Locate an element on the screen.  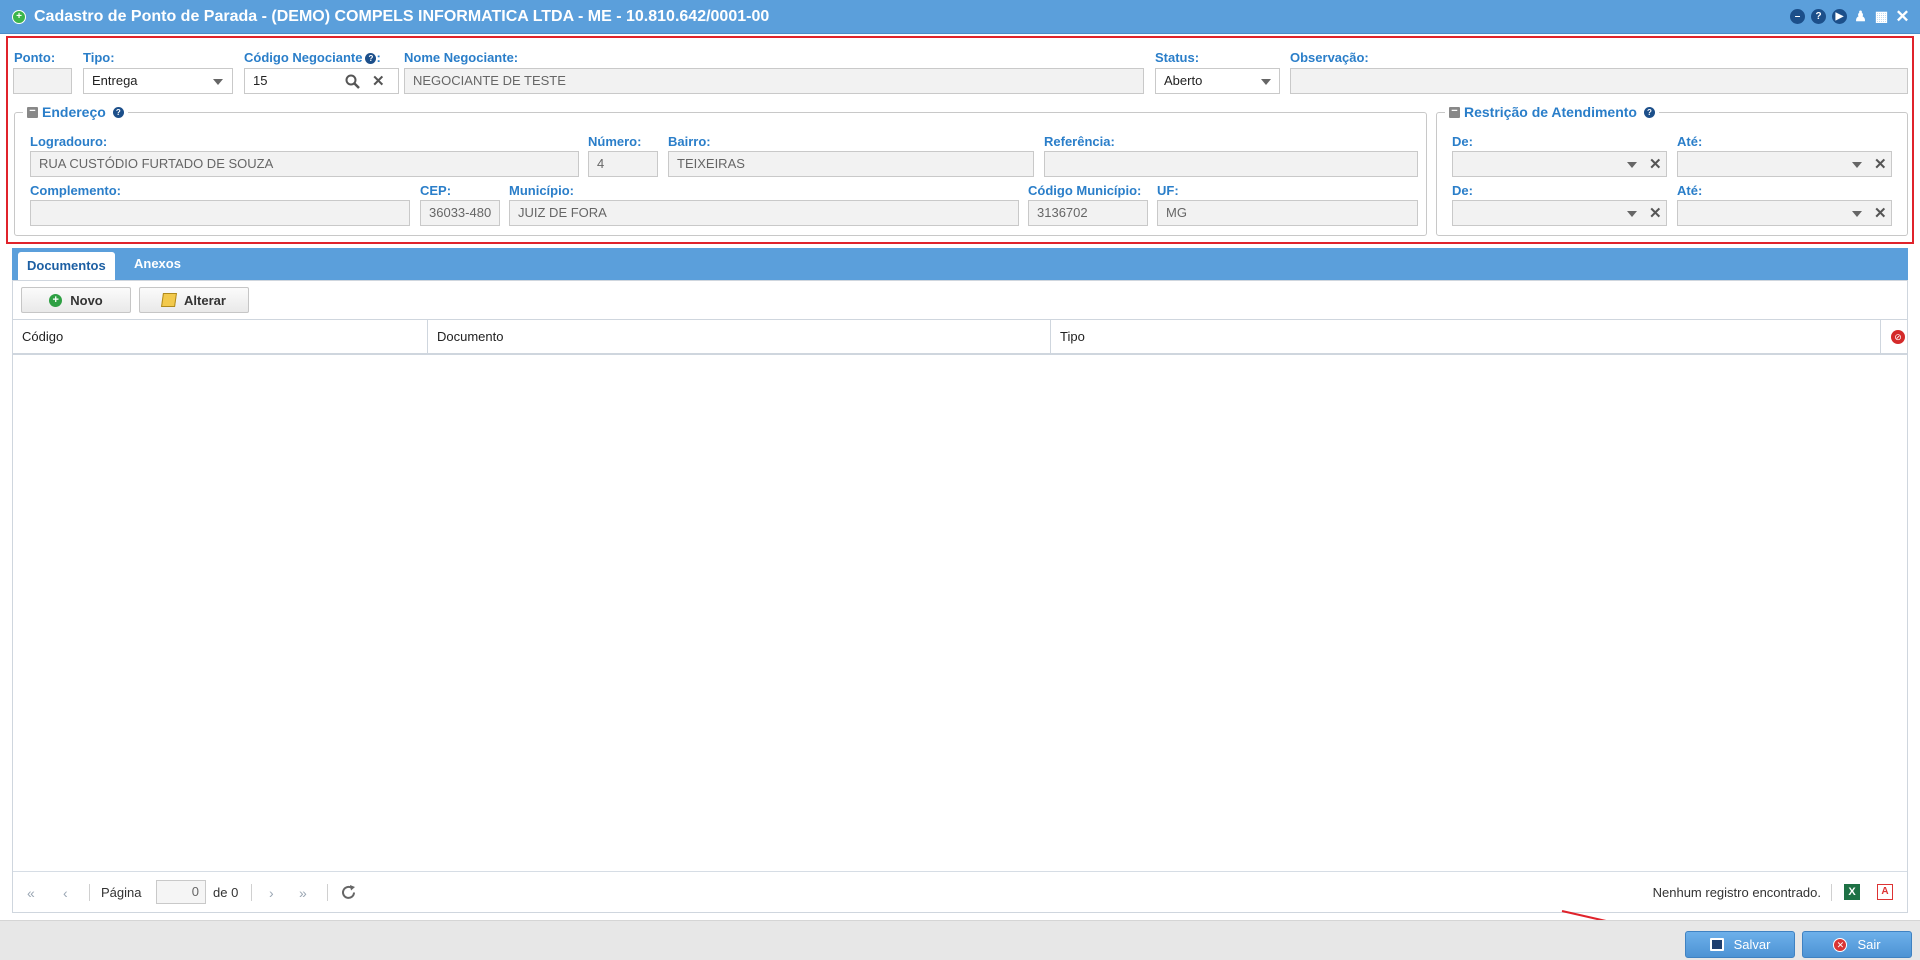
bairro-input: TEIXEIRAS is located at coordinates (851, 164).